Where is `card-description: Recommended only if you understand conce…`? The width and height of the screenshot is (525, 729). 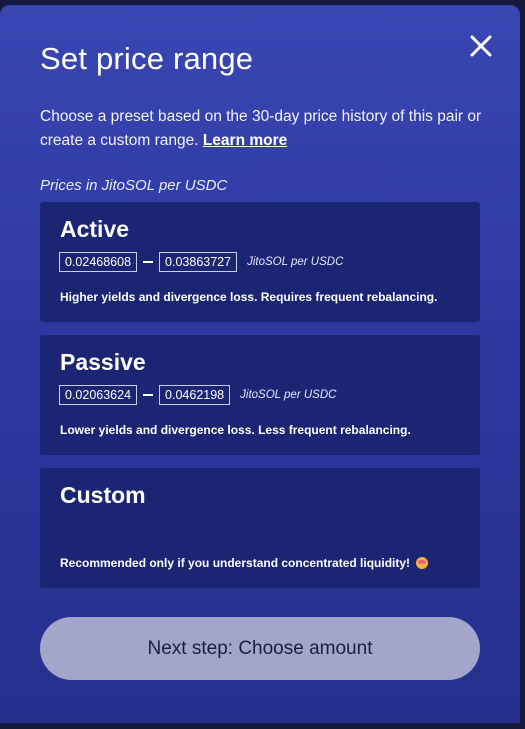 card-description: Recommended only if you understand conce… is located at coordinates (244, 563).